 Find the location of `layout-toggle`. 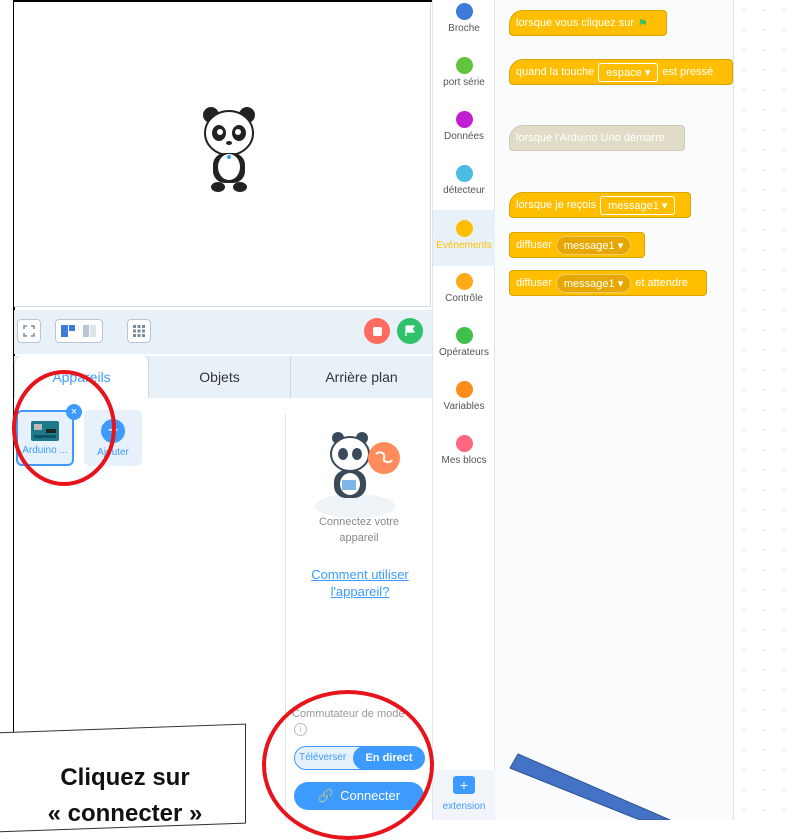

layout-toggle is located at coordinates (79, 331).